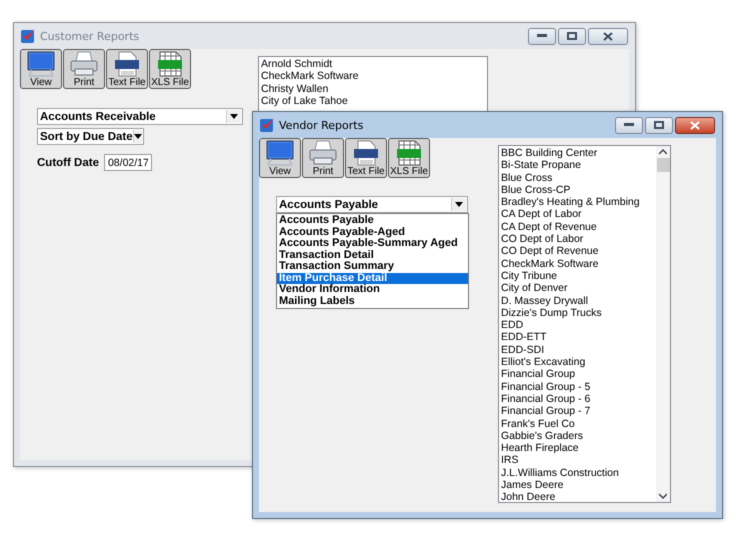  I want to click on dropdown-option: Item Purchase Detail, so click(372, 278).